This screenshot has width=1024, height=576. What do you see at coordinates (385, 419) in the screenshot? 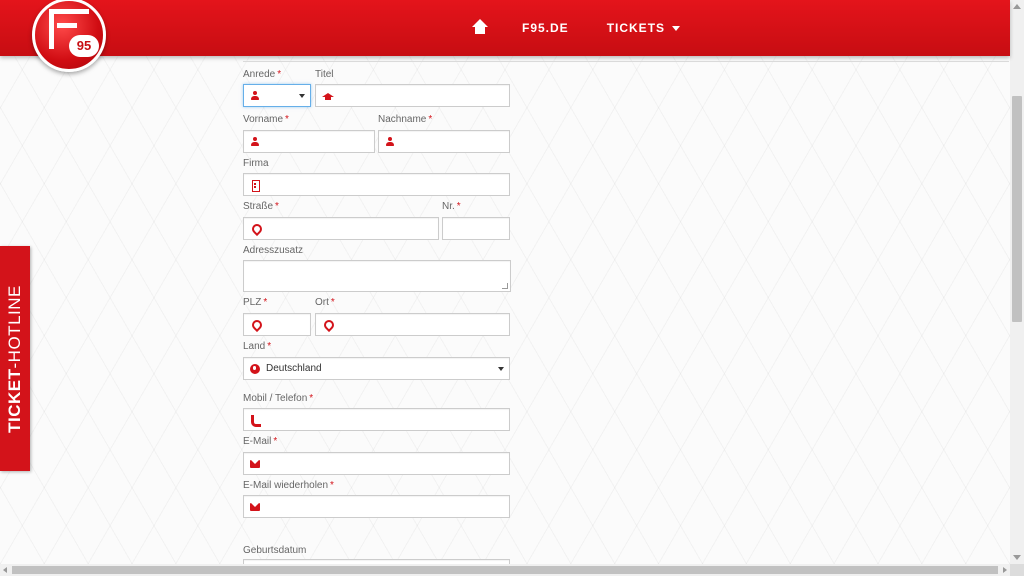
I see `mobil-input` at bounding box center [385, 419].